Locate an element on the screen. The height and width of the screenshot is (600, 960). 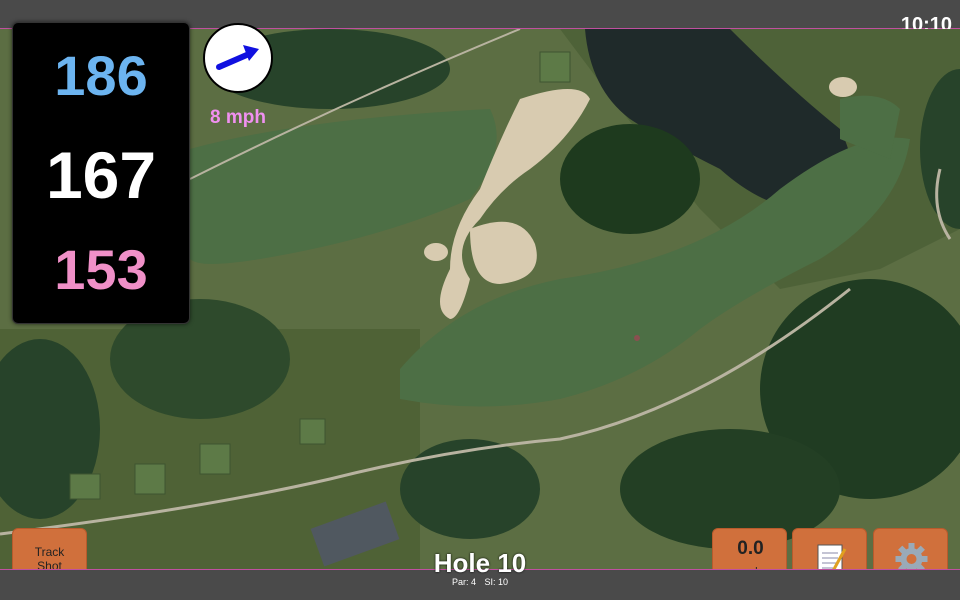
wind-indicator is located at coordinates (238, 58).